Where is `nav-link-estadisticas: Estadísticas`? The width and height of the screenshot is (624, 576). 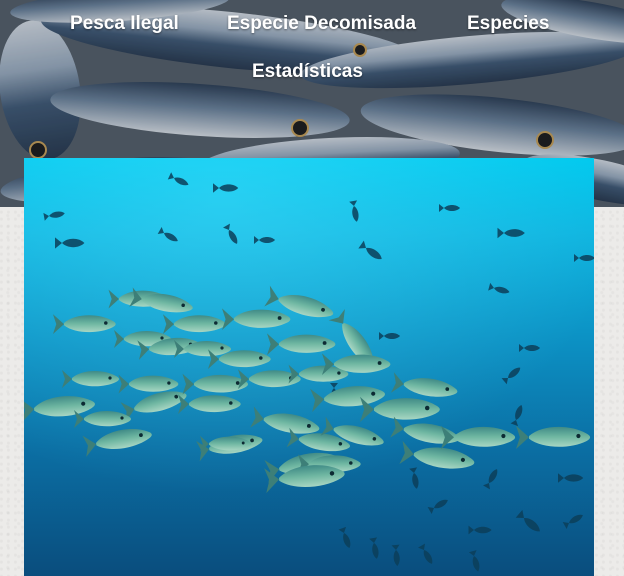
nav-link-estadisticas: Estadísticas is located at coordinates (307, 72).